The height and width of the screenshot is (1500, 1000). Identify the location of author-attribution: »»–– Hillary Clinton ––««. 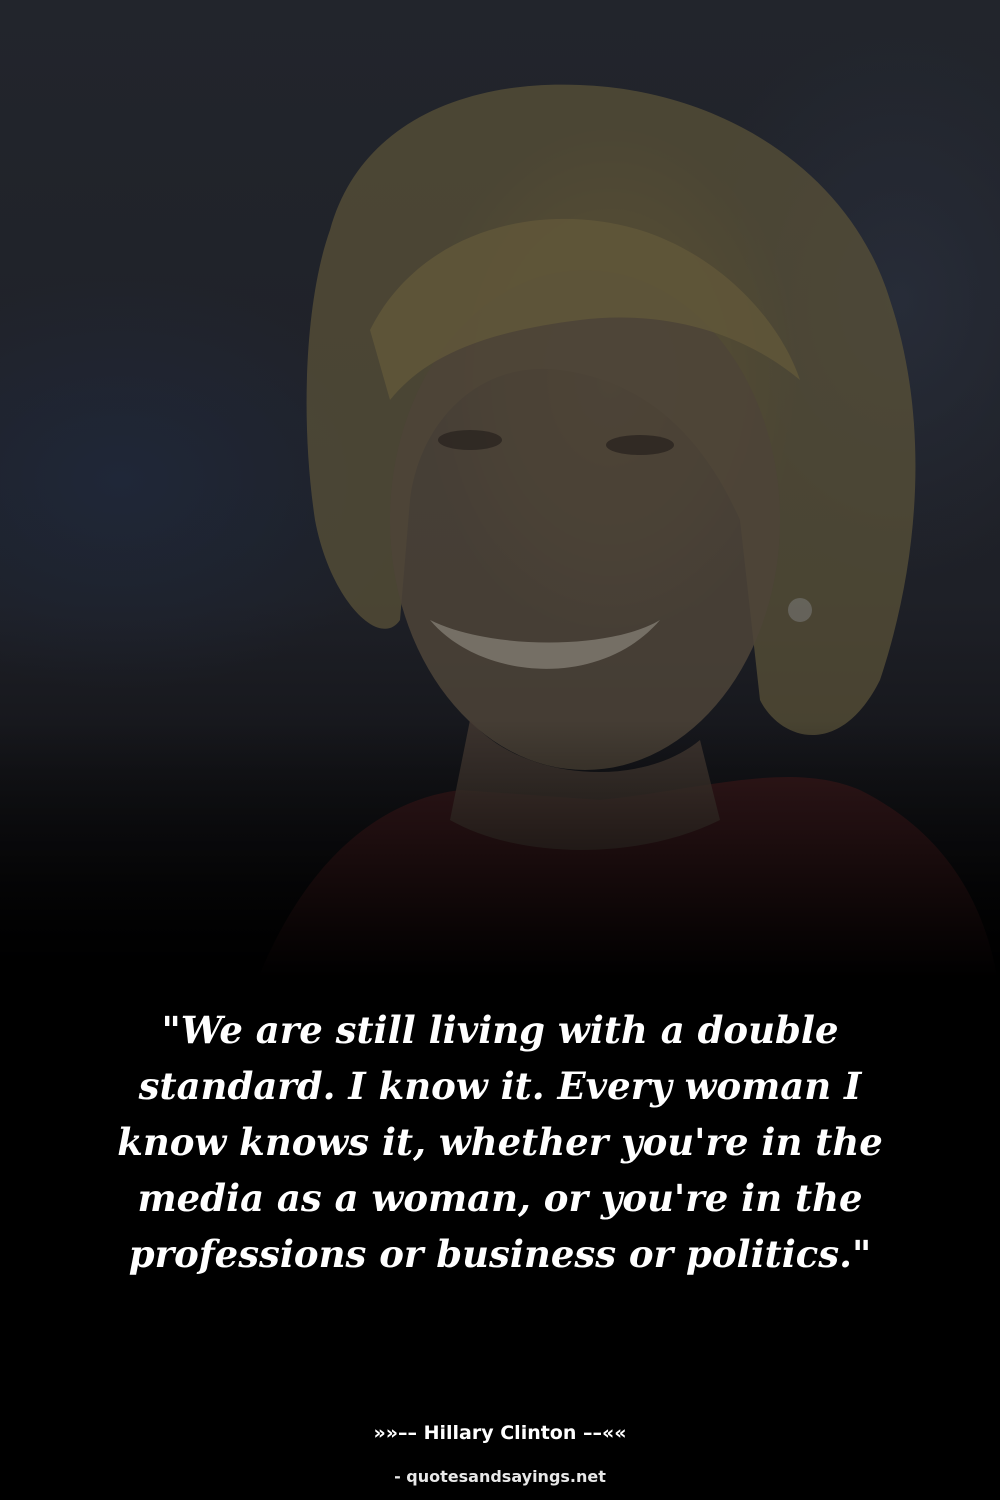
(500, 1433).